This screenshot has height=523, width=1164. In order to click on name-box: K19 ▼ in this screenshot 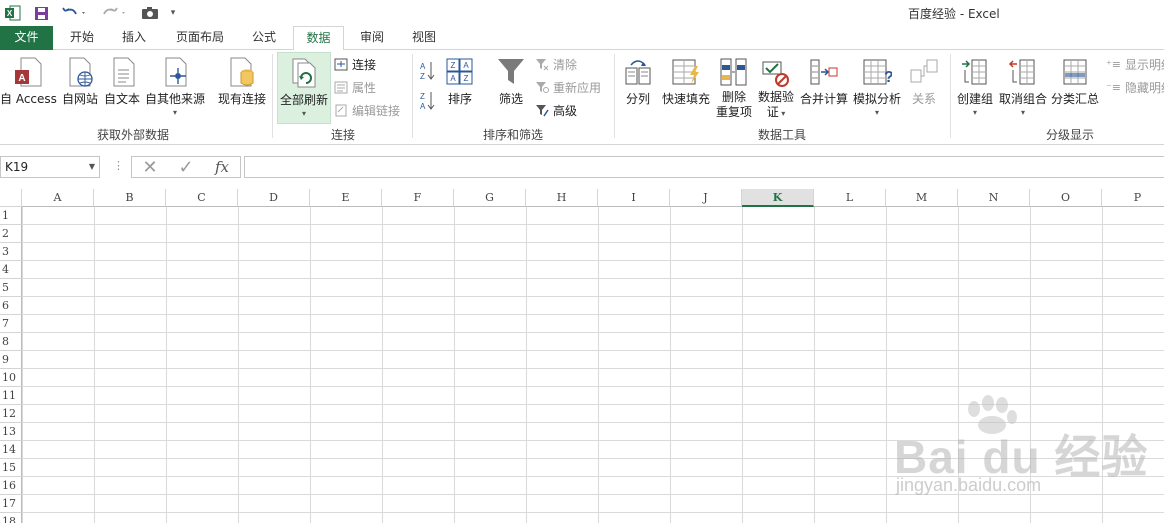, I will do `click(50, 167)`.